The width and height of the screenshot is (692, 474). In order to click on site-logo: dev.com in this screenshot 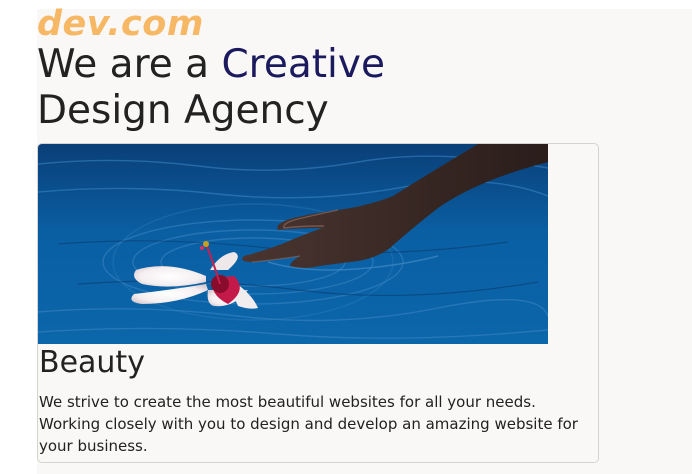, I will do `click(120, 24)`.